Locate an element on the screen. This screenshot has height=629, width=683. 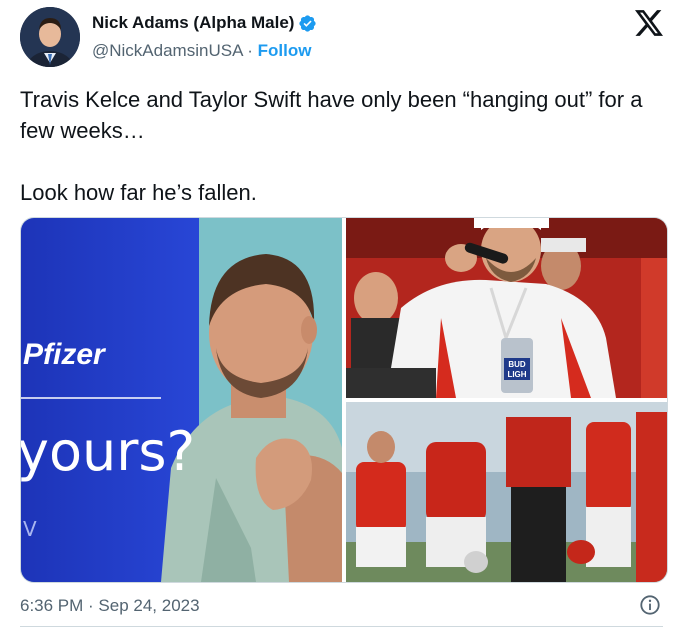
x-logo-icon is located at coordinates (649, 23).